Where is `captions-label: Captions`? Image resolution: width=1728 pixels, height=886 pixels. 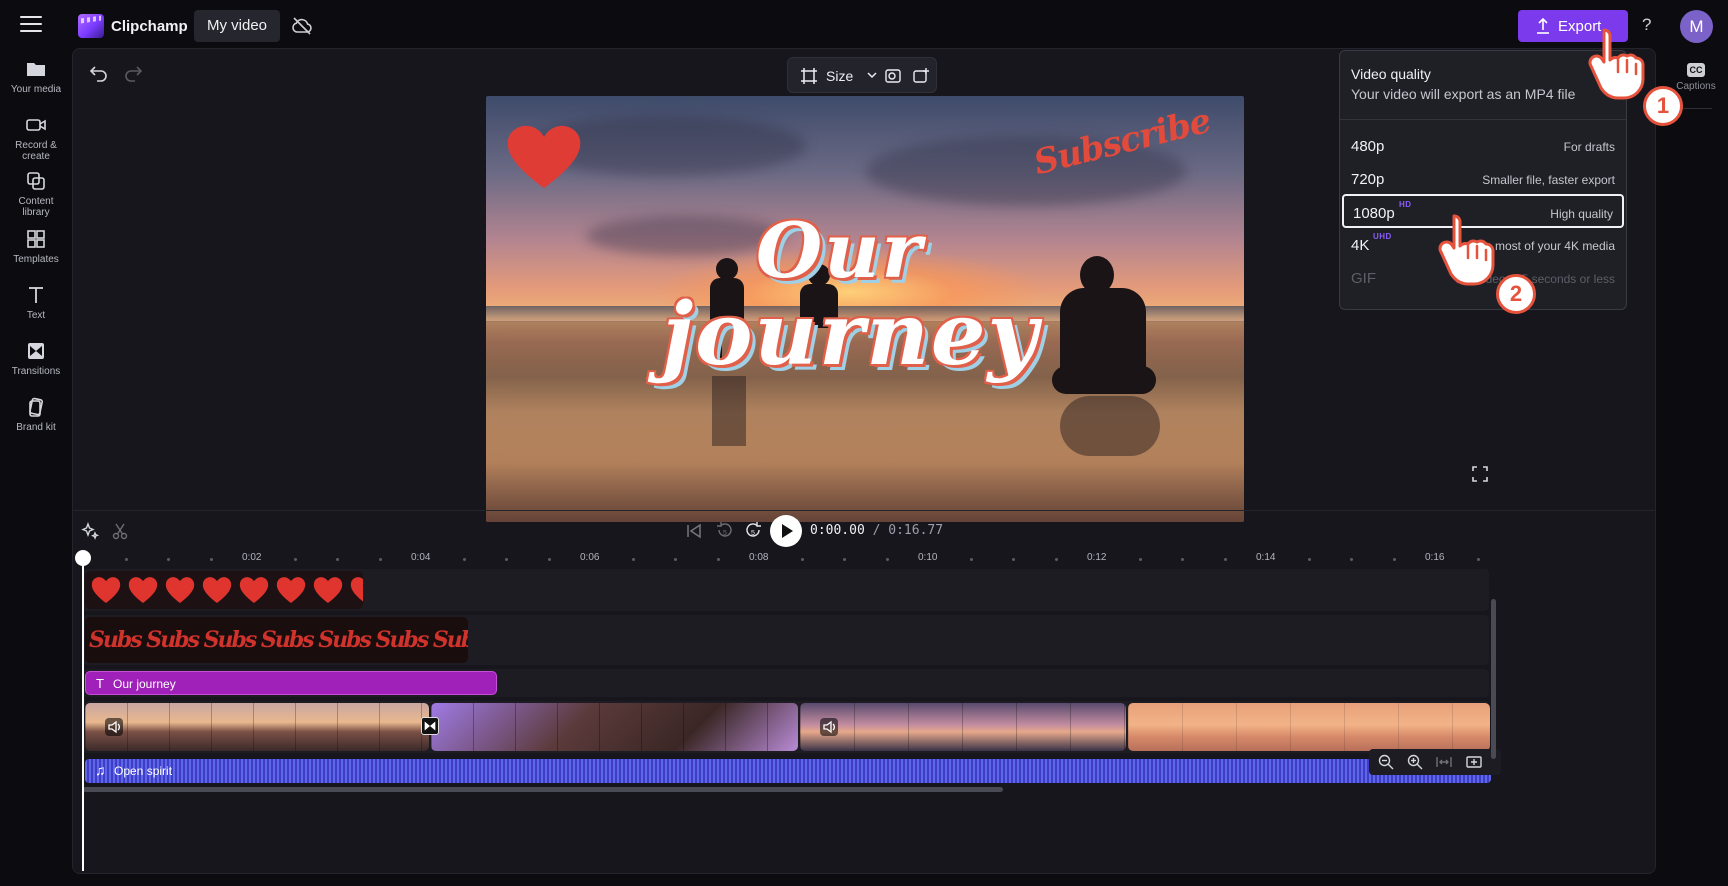 captions-label: Captions is located at coordinates (1696, 86).